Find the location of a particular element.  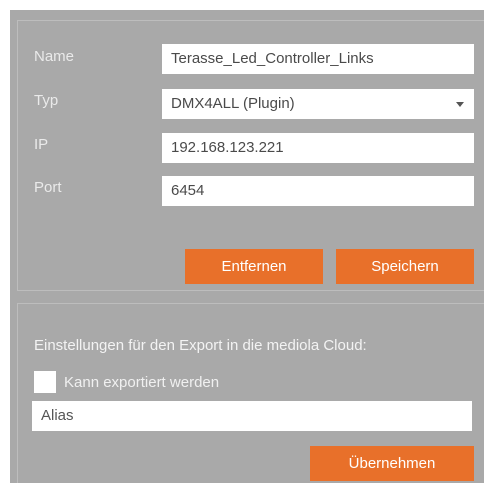

save-button: Speichern is located at coordinates (405, 266).